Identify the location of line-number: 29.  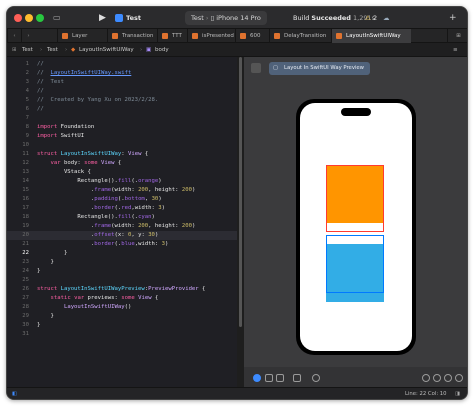
(25, 316).